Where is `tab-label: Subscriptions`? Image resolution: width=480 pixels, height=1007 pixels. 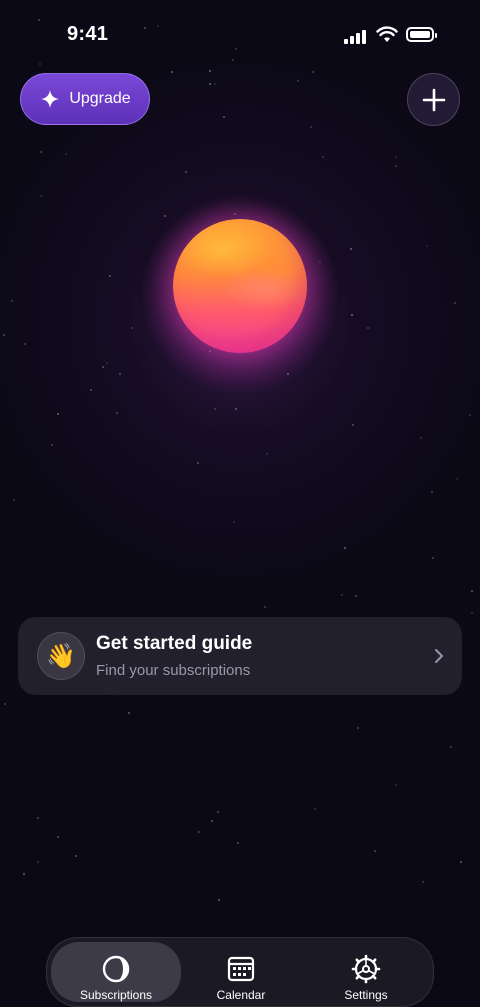
tab-label: Subscriptions is located at coordinates (116, 995).